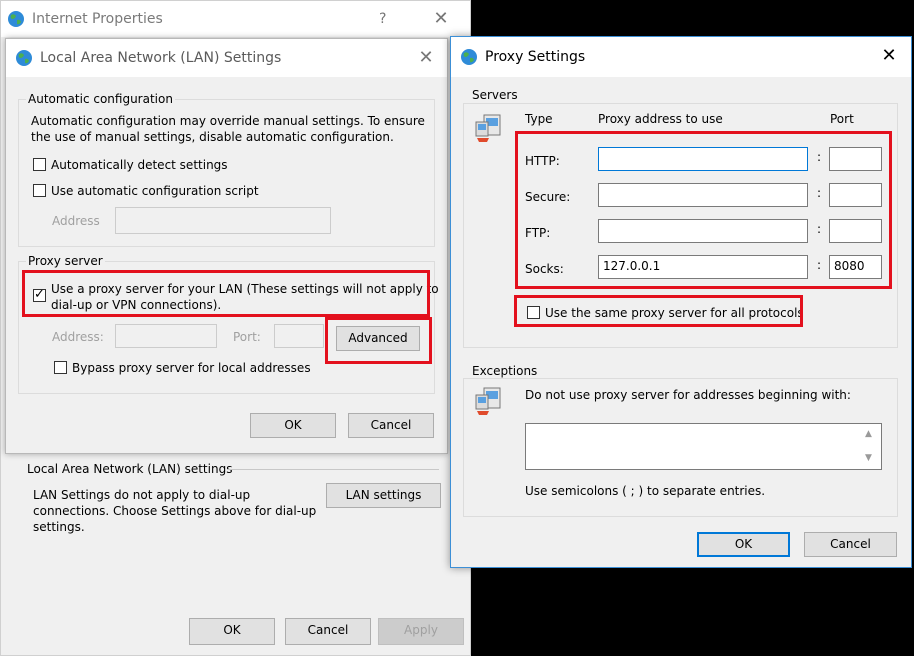  What do you see at coordinates (235, 19) in the screenshot?
I see `internet-properties-titlebar: Internet Properties ? ✕` at bounding box center [235, 19].